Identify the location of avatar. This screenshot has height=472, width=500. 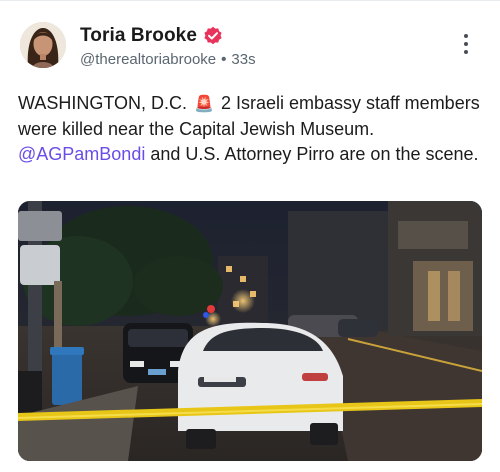
(43, 45).